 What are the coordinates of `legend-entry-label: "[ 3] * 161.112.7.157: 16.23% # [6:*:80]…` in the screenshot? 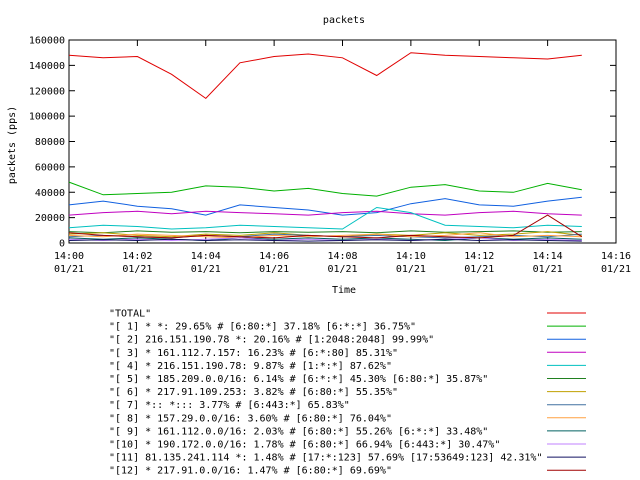 It's located at (253, 353).